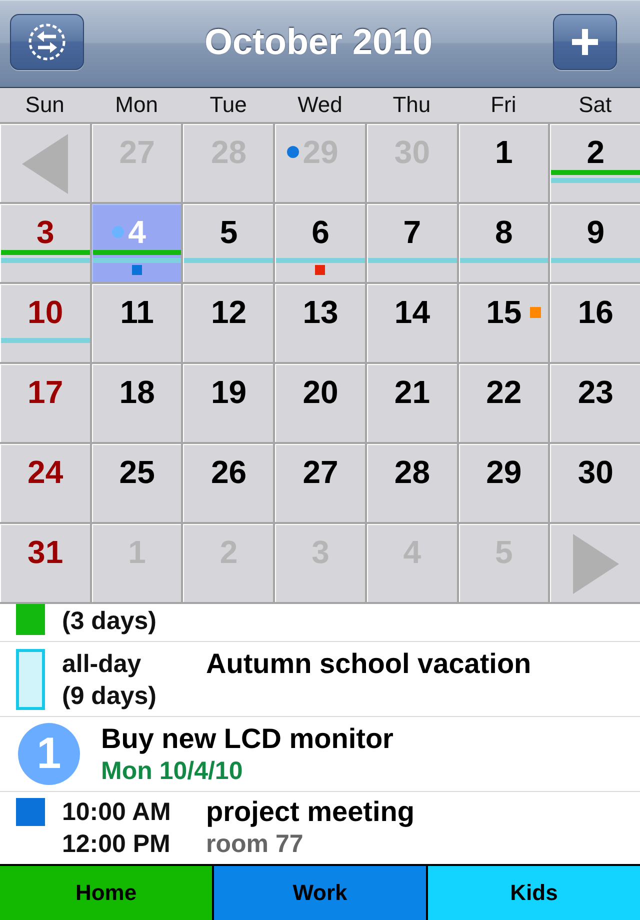 This screenshot has width=640, height=920. What do you see at coordinates (320, 243) in the screenshot?
I see `day-cell: 6` at bounding box center [320, 243].